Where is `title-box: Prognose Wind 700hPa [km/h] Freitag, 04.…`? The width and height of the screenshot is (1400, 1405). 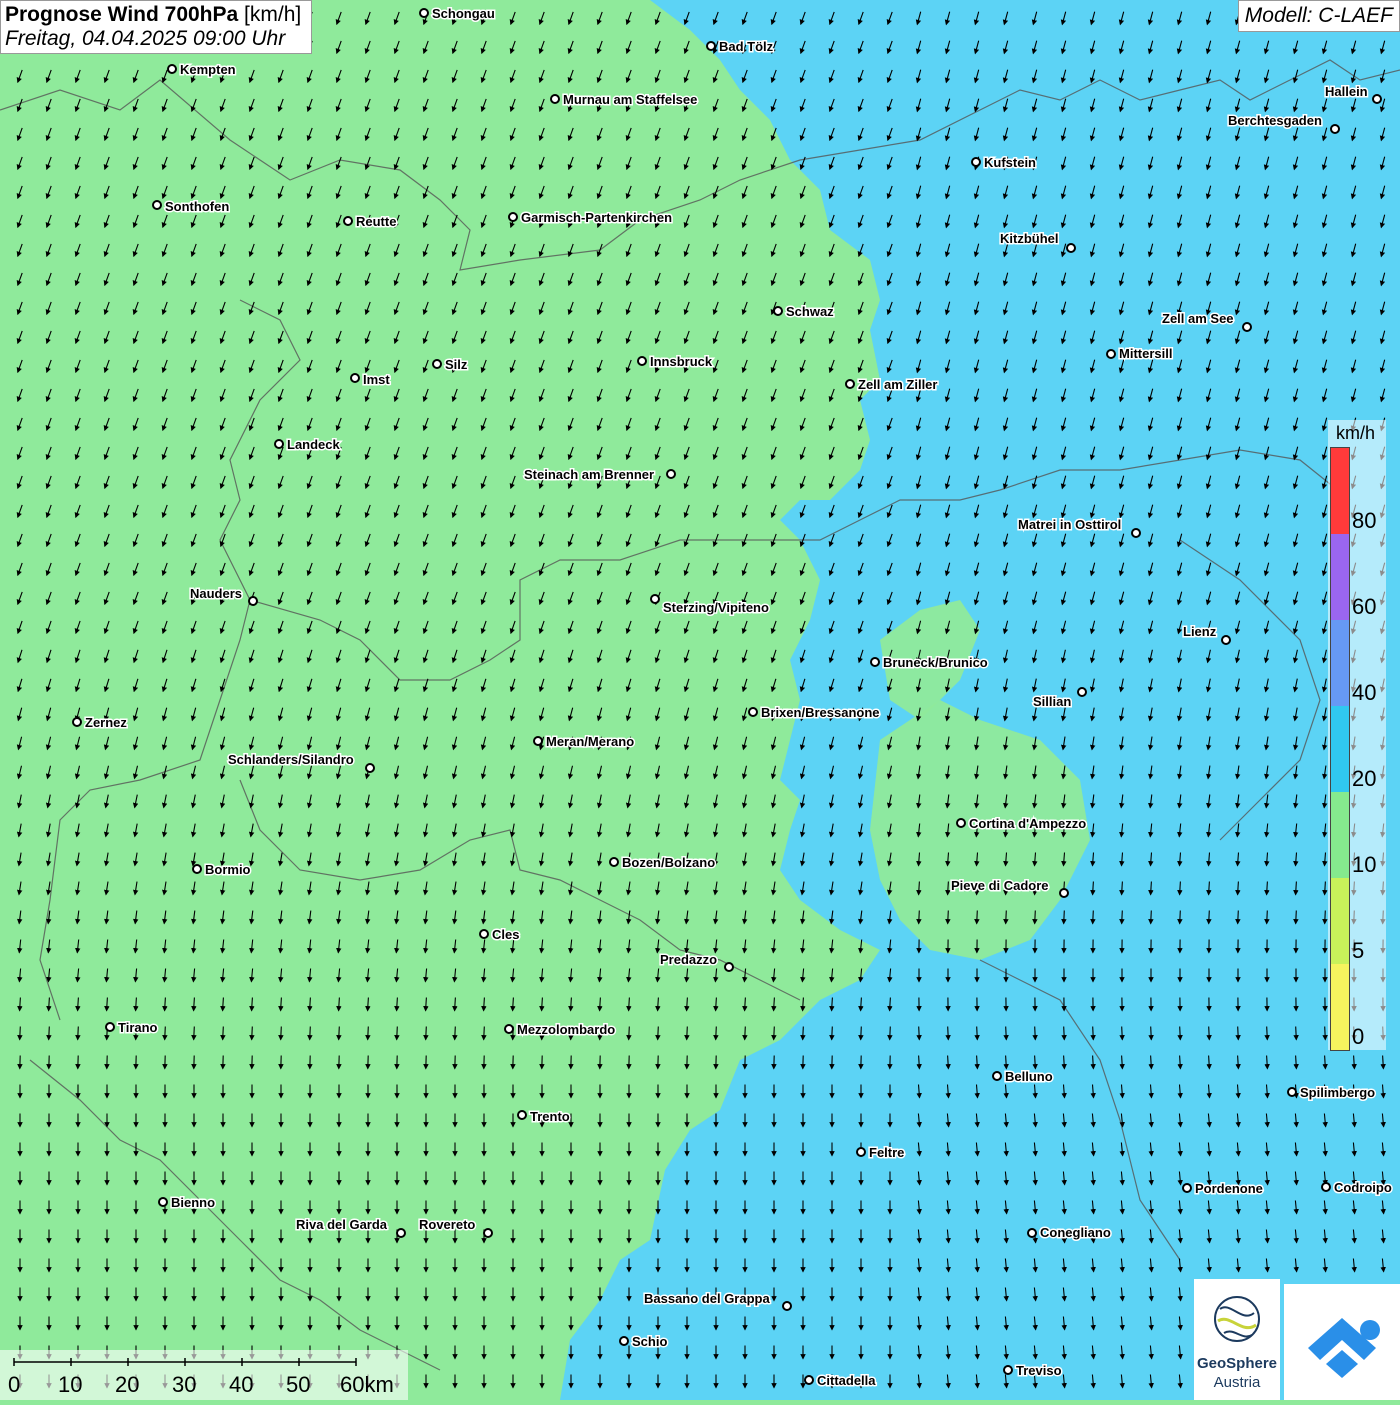 title-box: Prognose Wind 700hPa [km/h] Freitag, 04.… is located at coordinates (156, 27).